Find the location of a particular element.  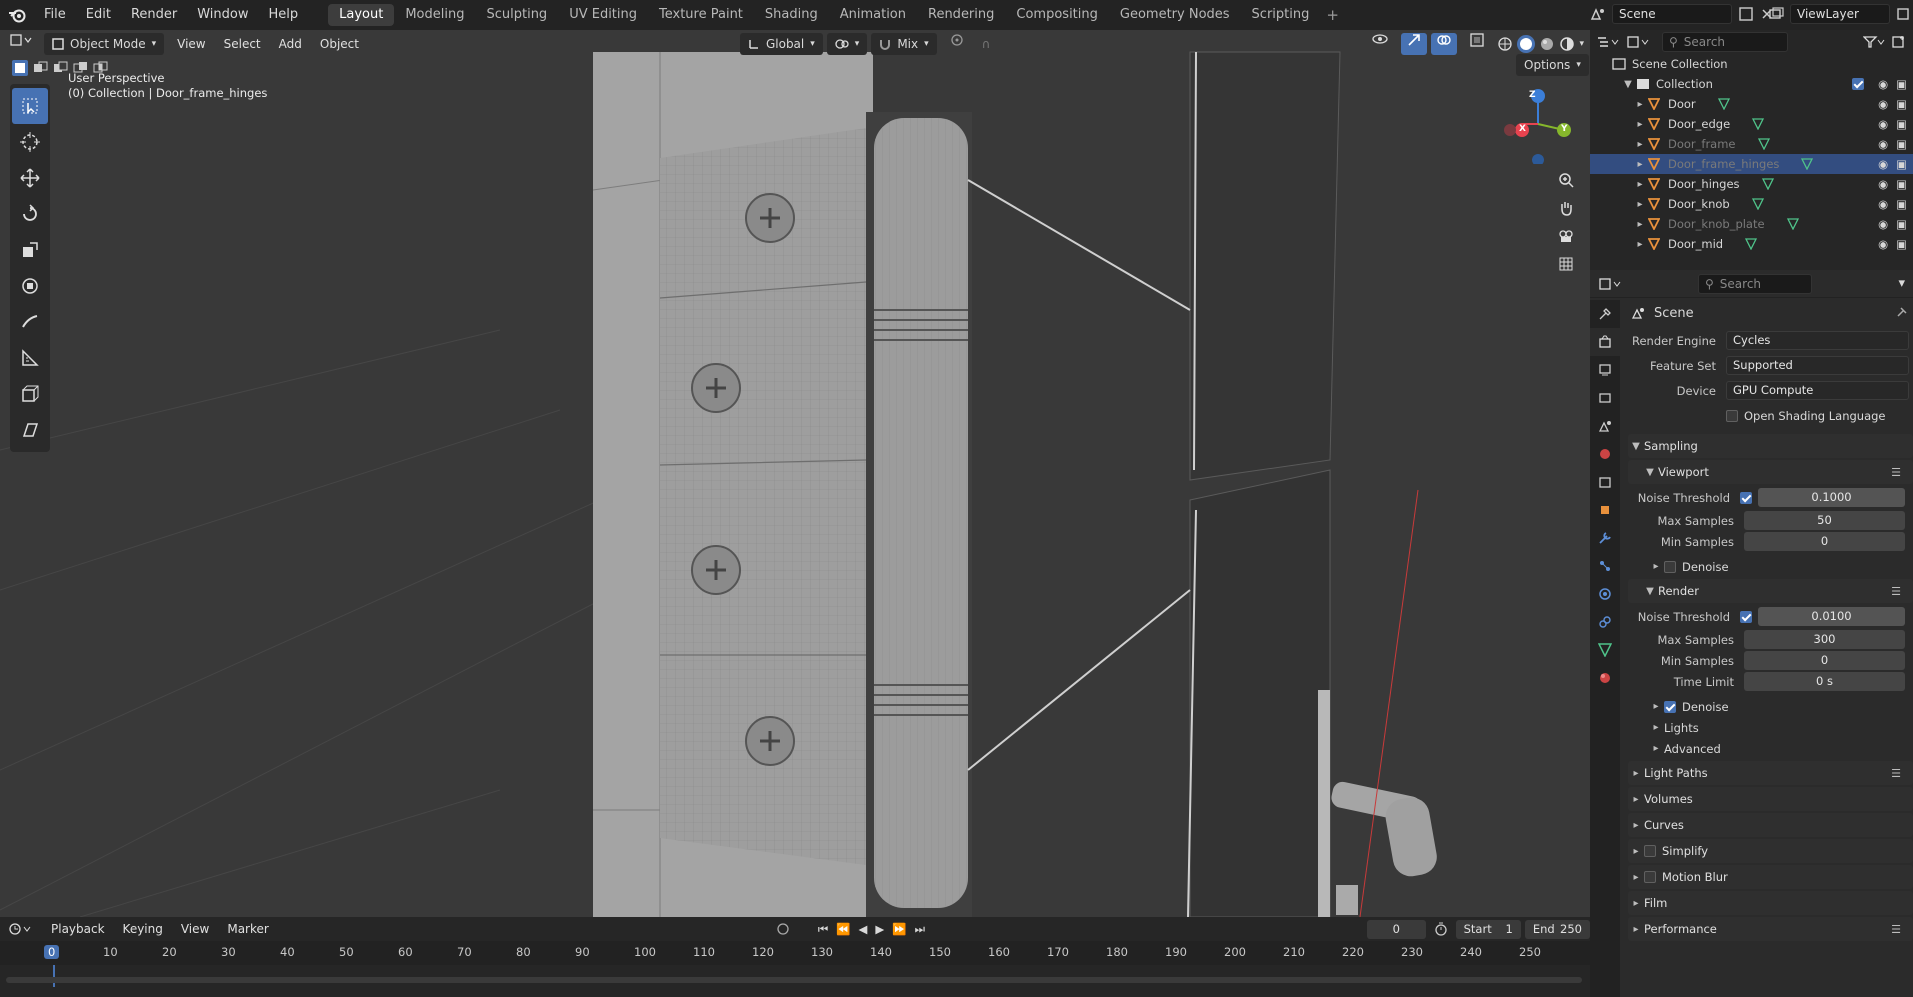

overlays-toggle-icon is located at coordinates (1444, 44).